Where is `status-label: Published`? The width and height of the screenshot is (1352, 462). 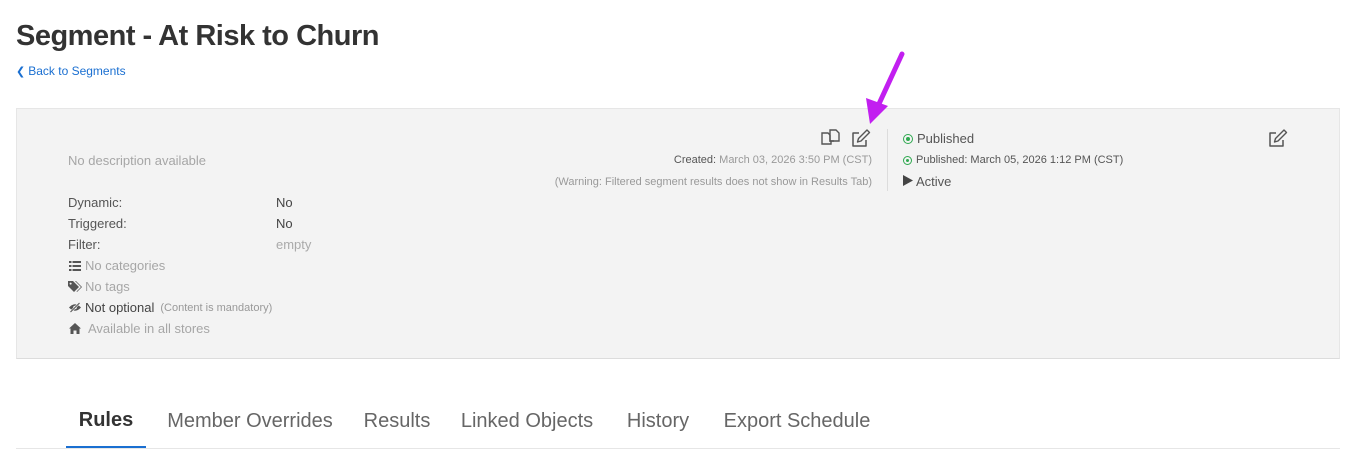 status-label: Published is located at coordinates (946, 138).